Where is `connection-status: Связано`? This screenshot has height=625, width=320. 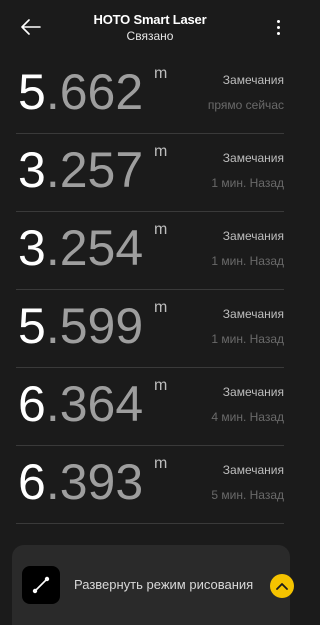 connection-status: Связано is located at coordinates (150, 36).